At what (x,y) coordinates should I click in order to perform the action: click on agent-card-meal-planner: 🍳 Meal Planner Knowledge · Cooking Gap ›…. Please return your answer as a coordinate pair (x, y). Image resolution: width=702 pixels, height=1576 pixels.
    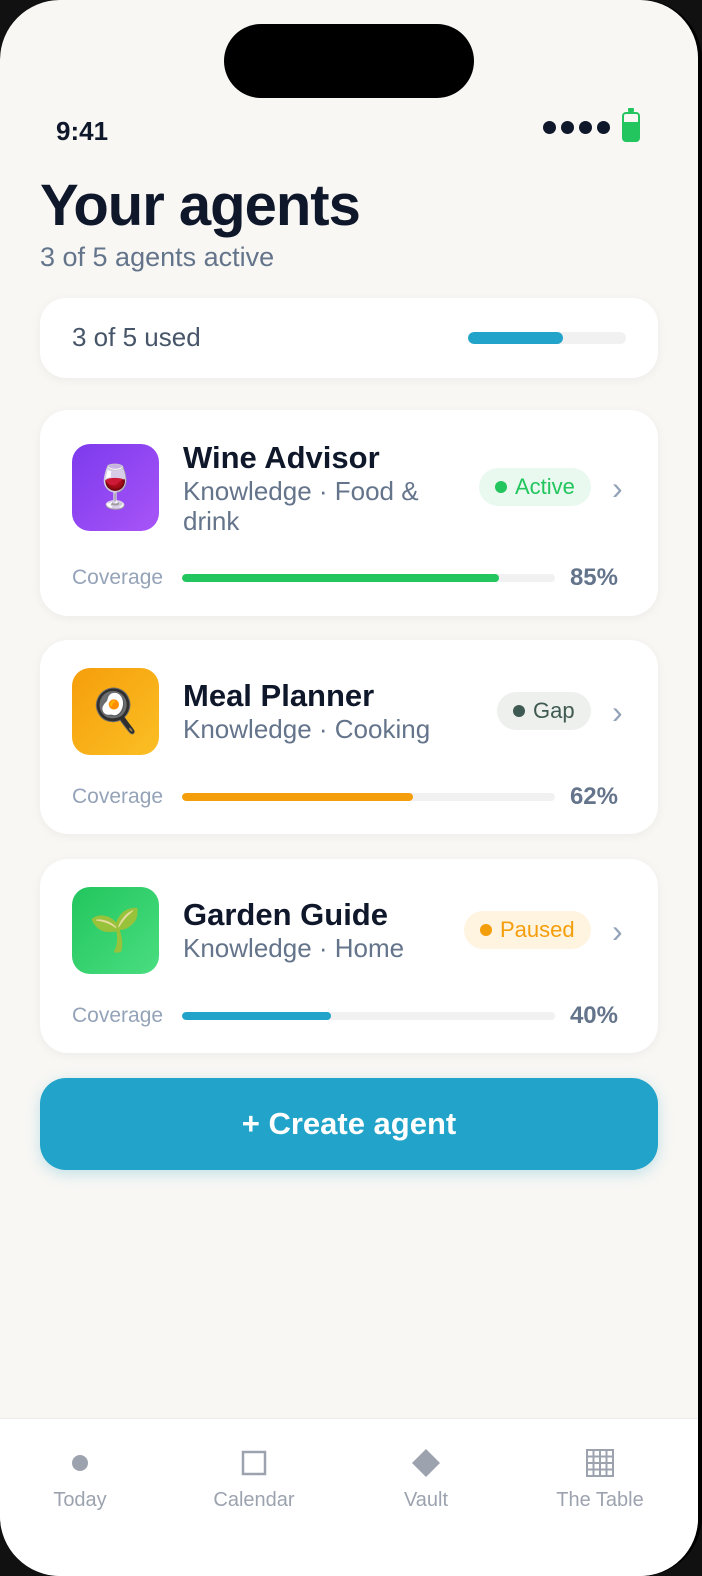
    Looking at the image, I should click on (349, 737).